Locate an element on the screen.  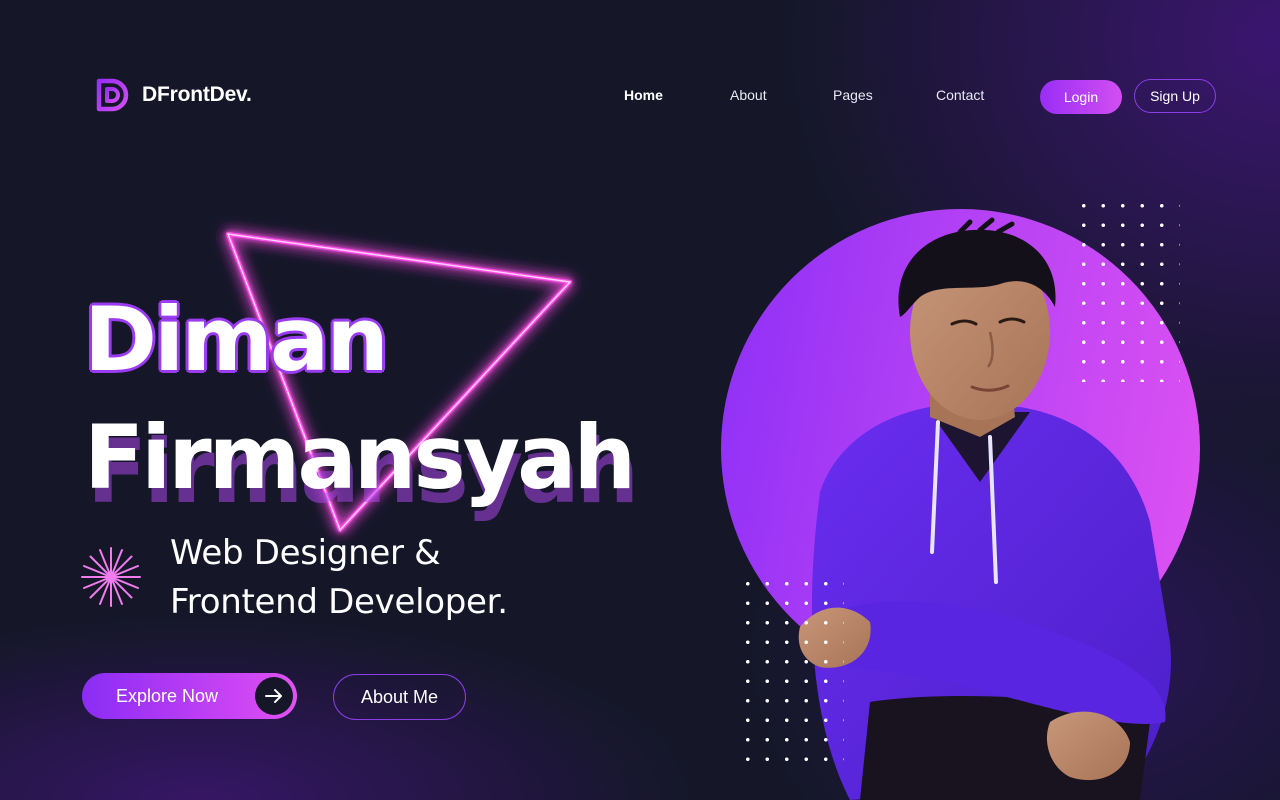
hero-last-name: Firmansyah is located at coordinates (360, 457).